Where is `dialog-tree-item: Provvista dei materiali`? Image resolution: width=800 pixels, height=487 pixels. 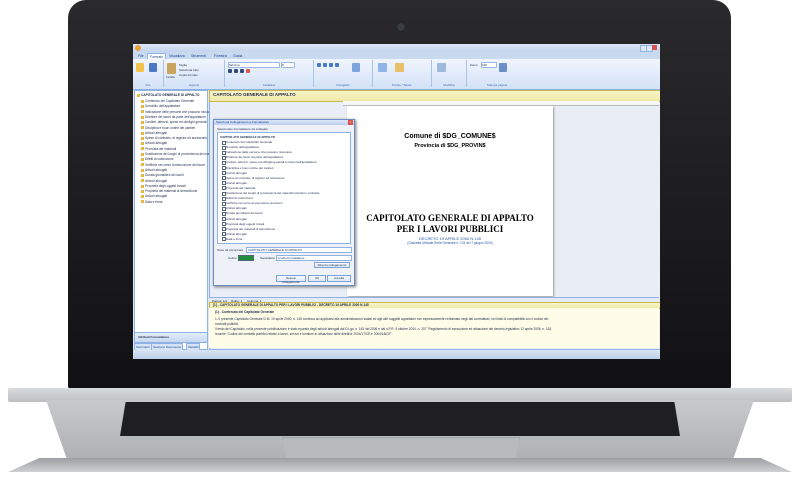 dialog-tree-item: Provvista dei materiali is located at coordinates (240, 188).